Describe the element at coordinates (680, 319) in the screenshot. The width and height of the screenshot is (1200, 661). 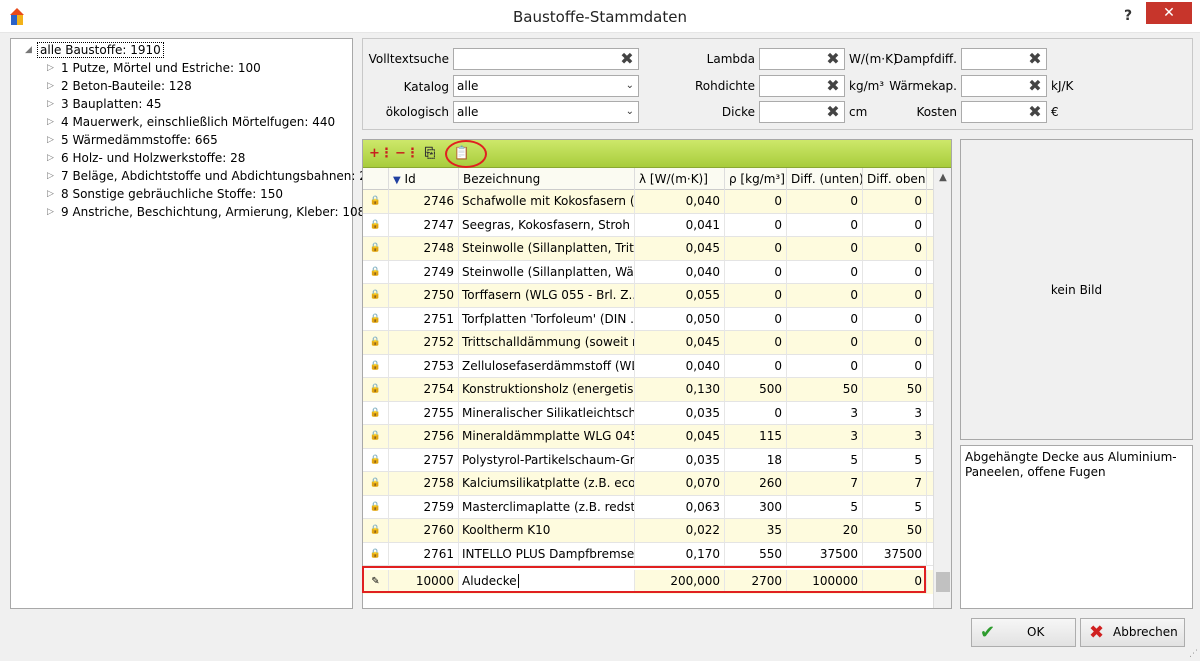
I see `cell-lambda: 0,050` at that location.